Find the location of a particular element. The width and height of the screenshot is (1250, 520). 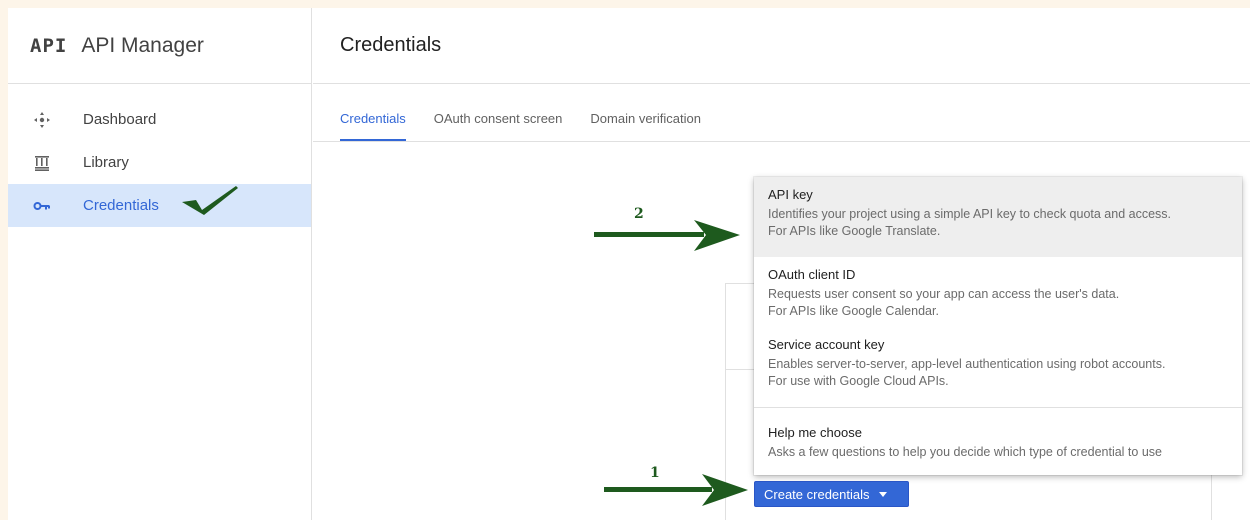

key-icon is located at coordinates (42, 206).